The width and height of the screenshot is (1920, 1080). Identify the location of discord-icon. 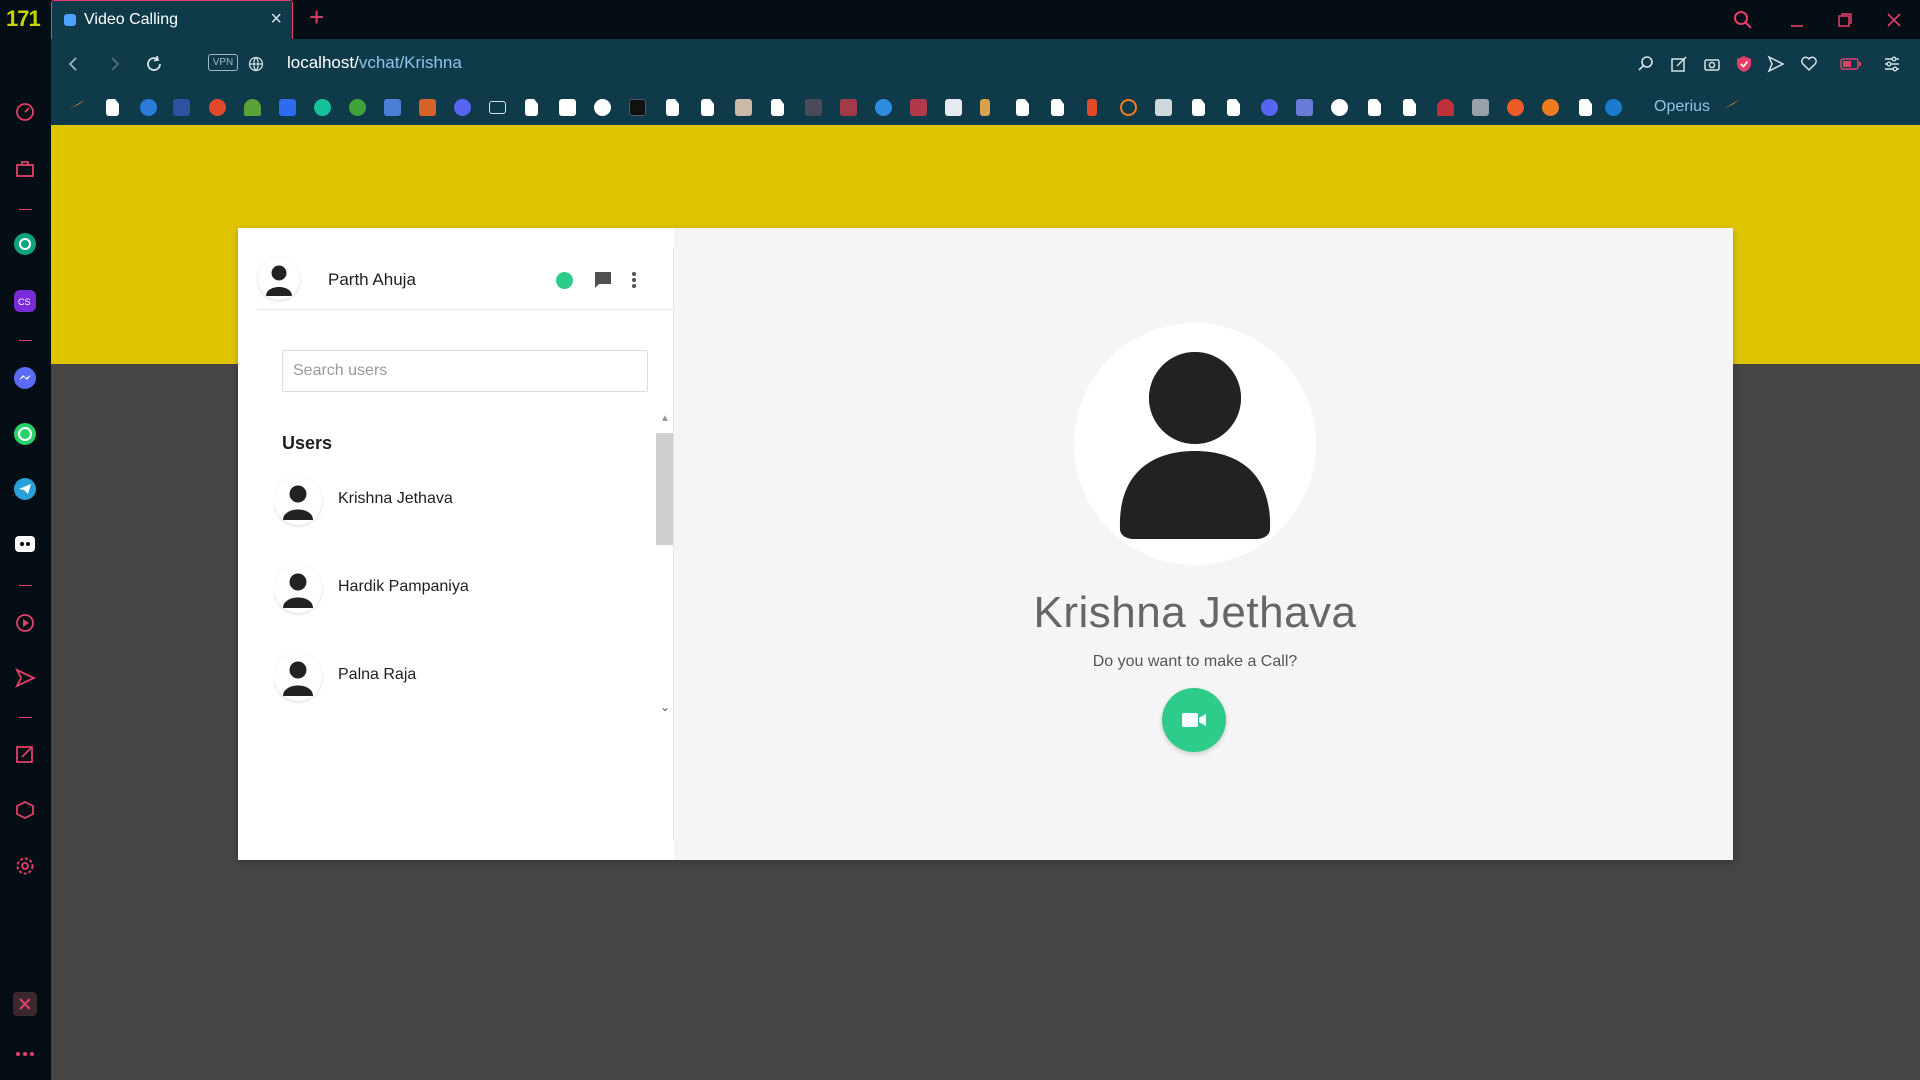
(25, 545).